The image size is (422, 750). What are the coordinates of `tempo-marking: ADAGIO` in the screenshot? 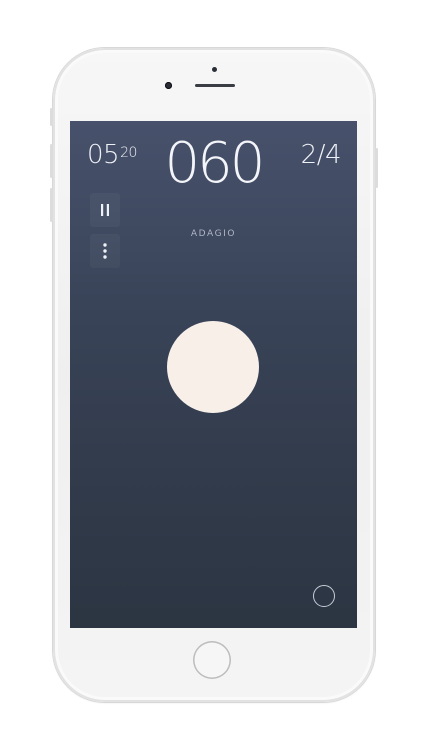 It's located at (213, 234).